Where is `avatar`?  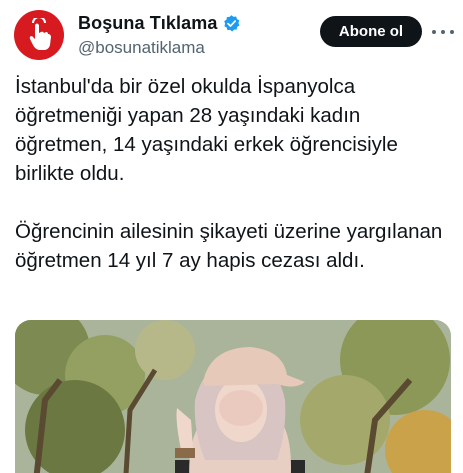 avatar is located at coordinates (39, 35).